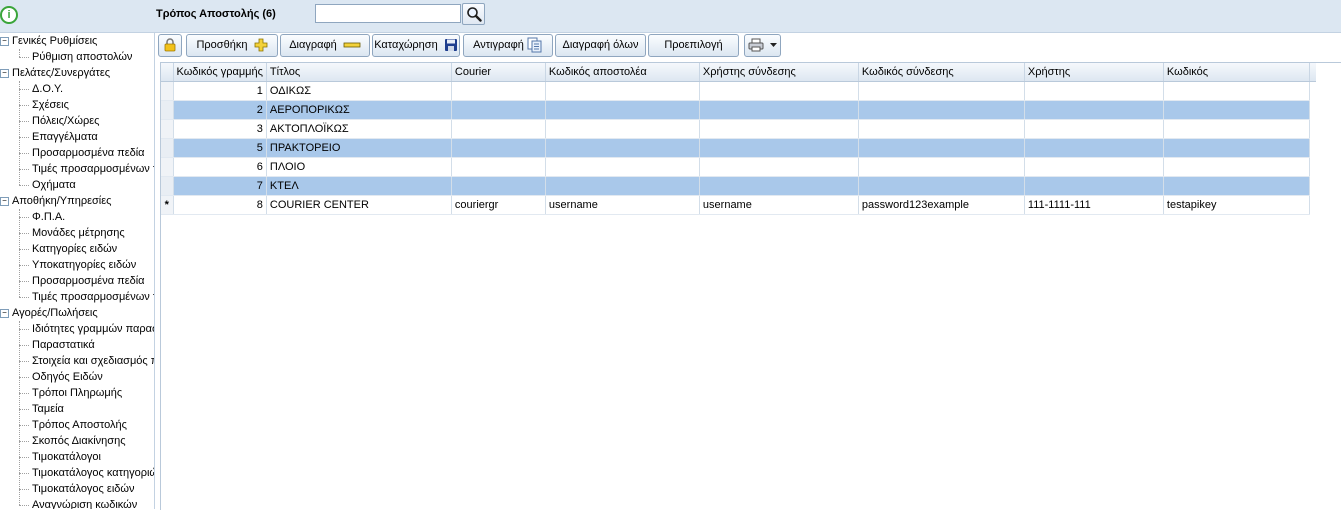 The image size is (1341, 510). What do you see at coordinates (60, 457) in the screenshot?
I see `sidebar-item: Τιμοκατάλογοι` at bounding box center [60, 457].